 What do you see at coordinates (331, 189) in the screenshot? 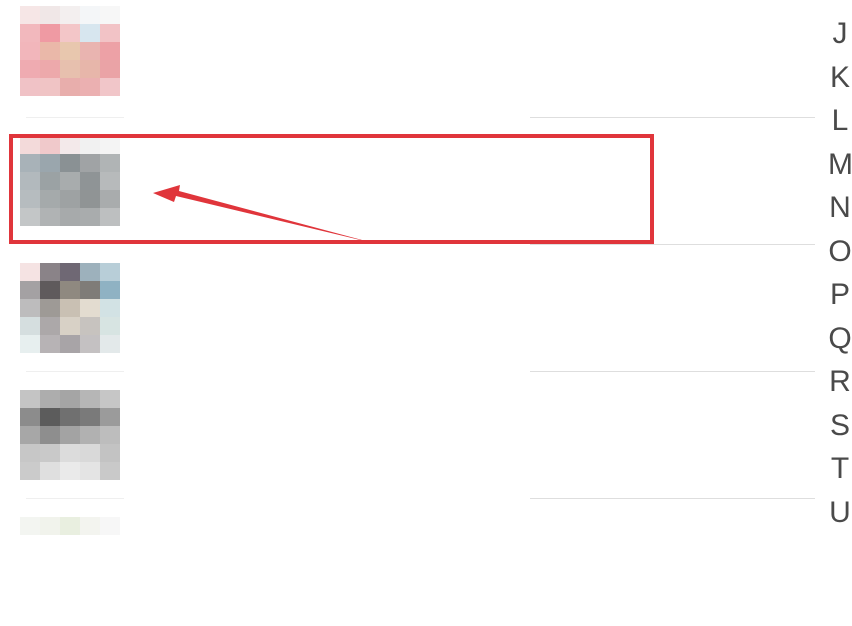
I see `highlight-box` at bounding box center [331, 189].